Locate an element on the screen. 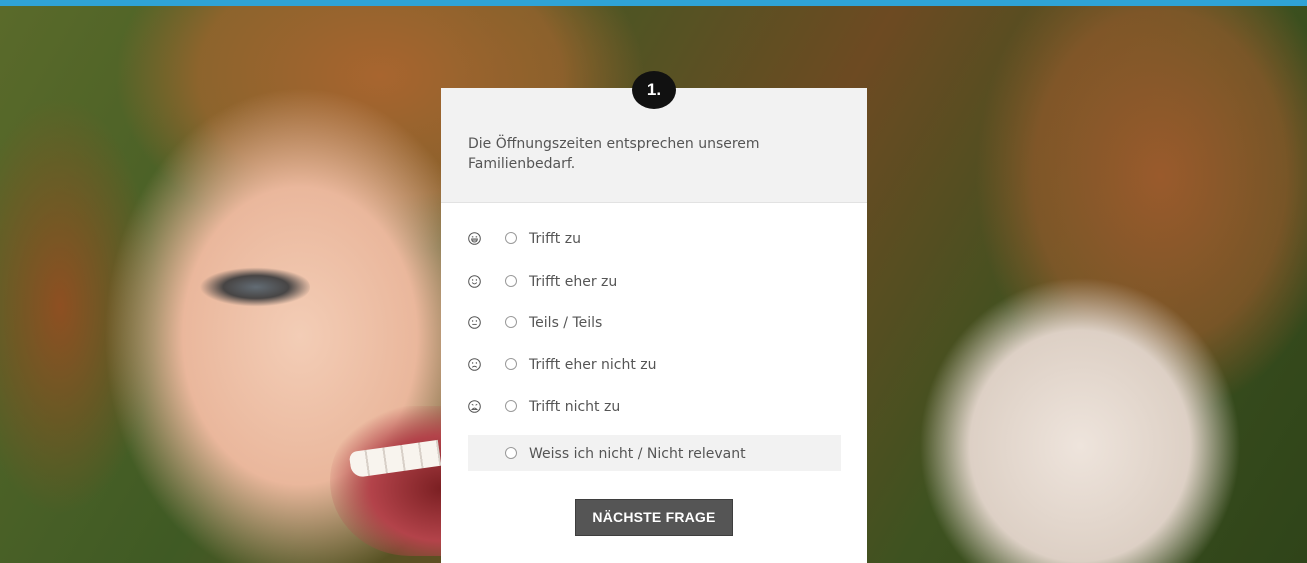 This screenshot has width=1307, height=563. option-teils-teils: Teils / Teils is located at coordinates (654, 323).